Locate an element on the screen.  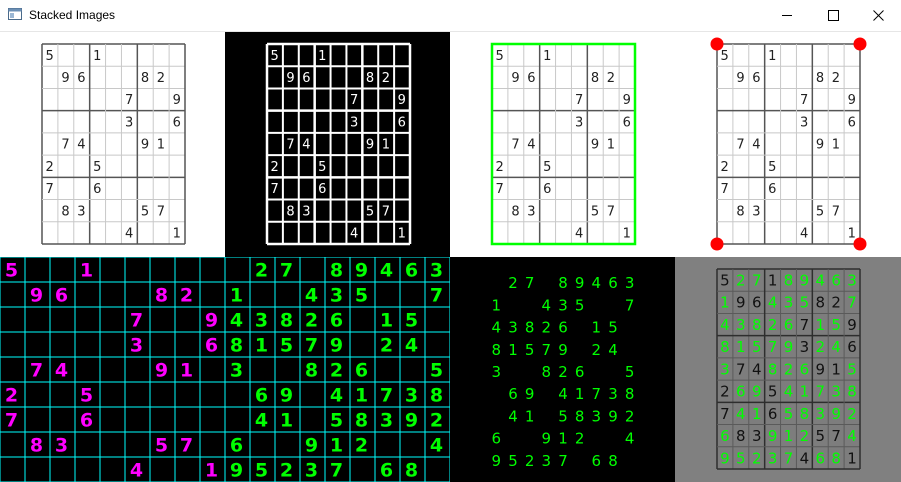
window-app-icon is located at coordinates (15, 14).